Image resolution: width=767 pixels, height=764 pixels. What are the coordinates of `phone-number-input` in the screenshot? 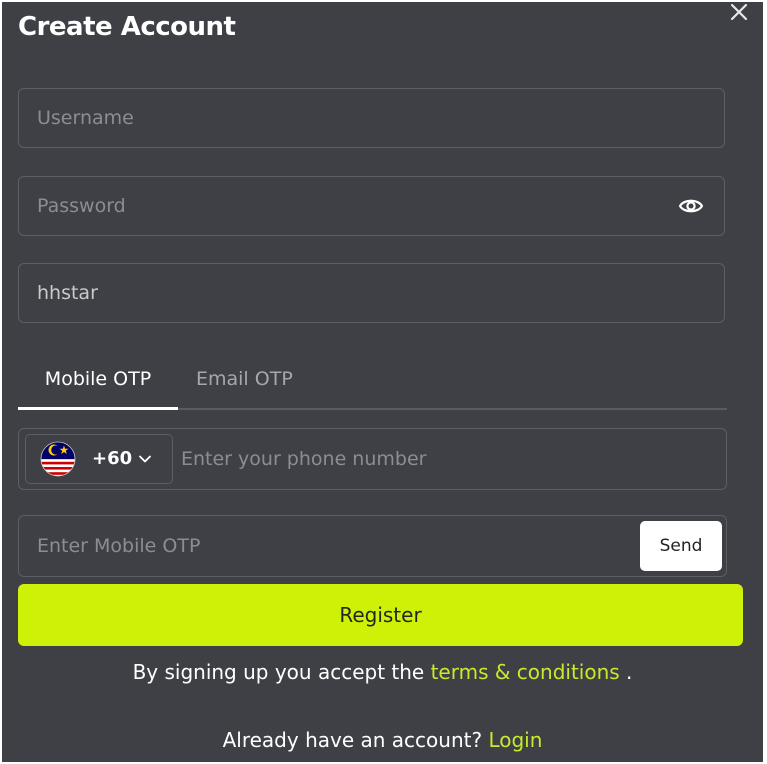 It's located at (441, 459).